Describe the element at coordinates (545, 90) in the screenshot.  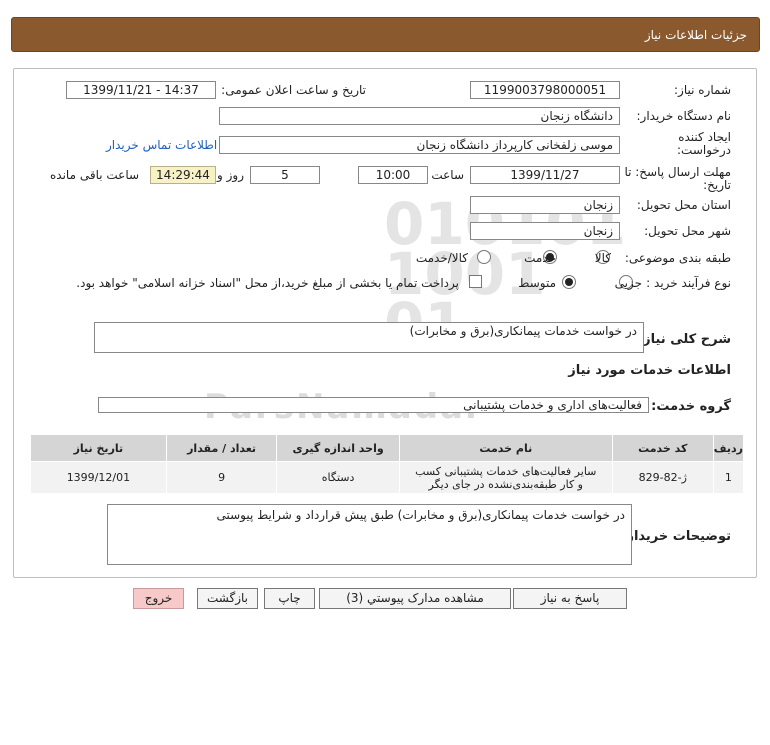
I see `need-number-field: 1199003798000051` at that location.